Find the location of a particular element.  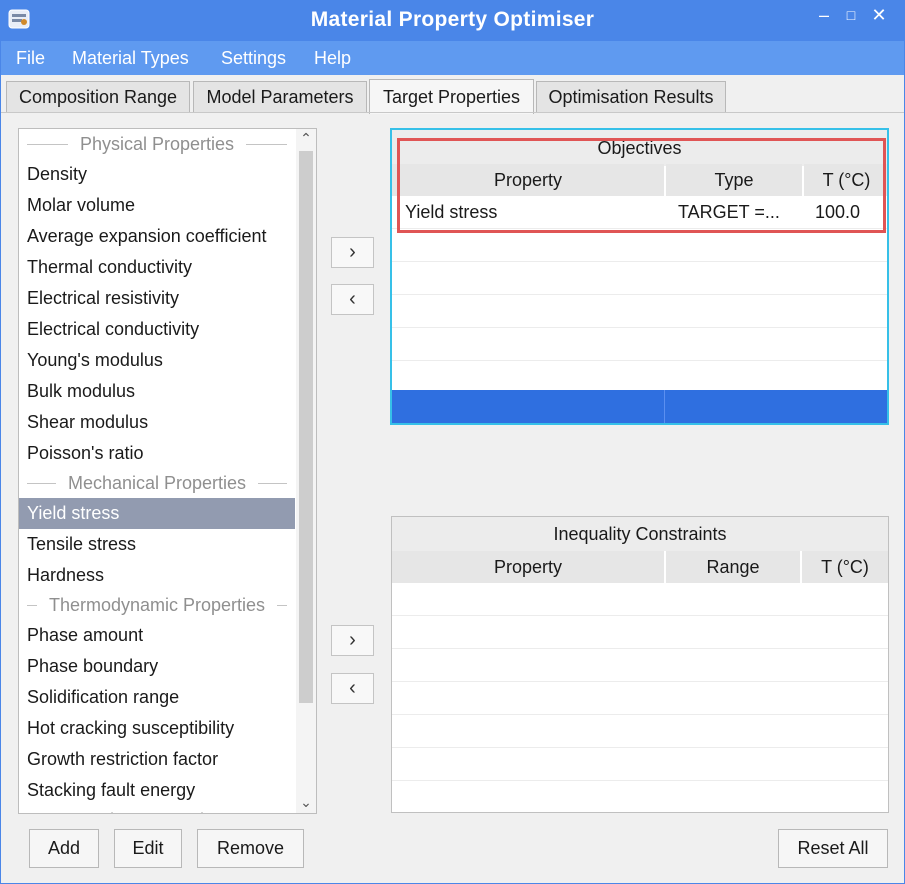

objectives-header-type: Type is located at coordinates (734, 180).